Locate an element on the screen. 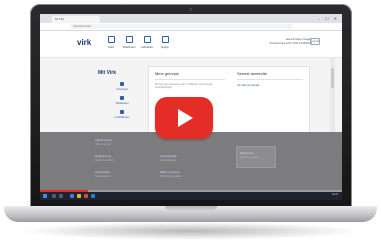  window-controls: – ☐ ✕ is located at coordinates (328, 18).